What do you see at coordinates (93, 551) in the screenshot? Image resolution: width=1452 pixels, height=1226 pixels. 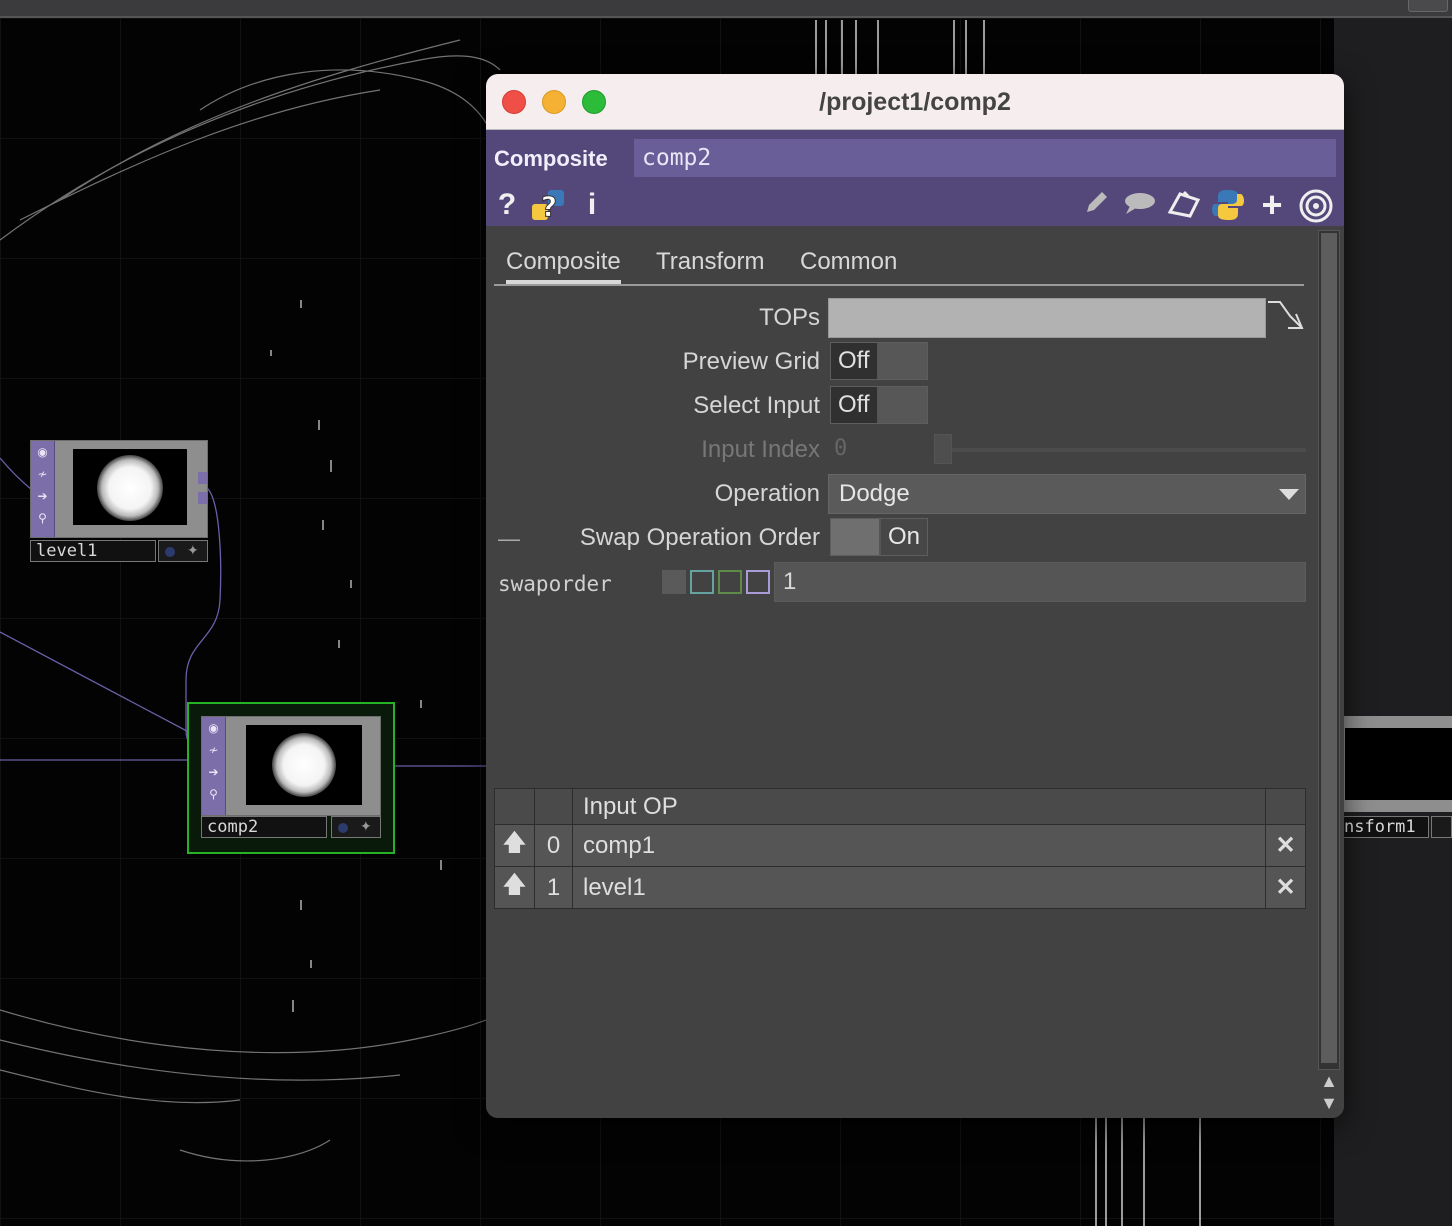 I see `node-name-label: level1` at bounding box center [93, 551].